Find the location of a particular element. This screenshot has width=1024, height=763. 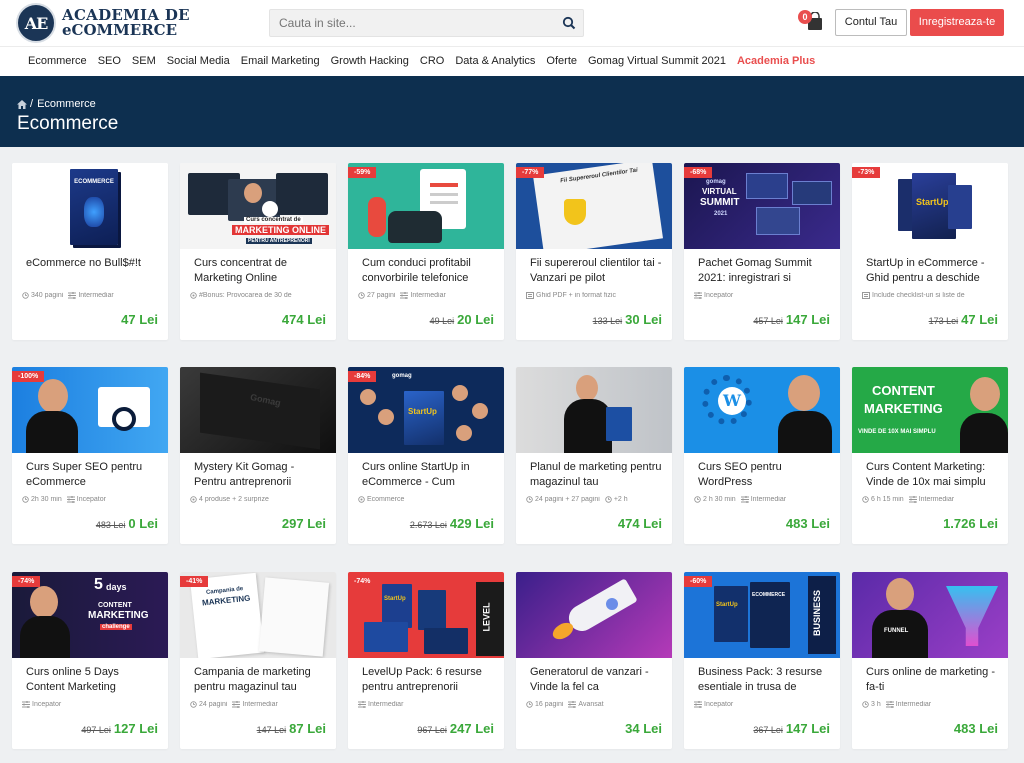

product-title: Planul de marketing pentru magazinul tau is located at coordinates (597, 476).